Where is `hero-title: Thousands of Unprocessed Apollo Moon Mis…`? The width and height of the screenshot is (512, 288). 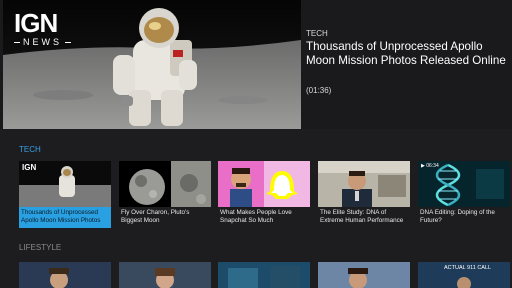
hero-title: Thousands of Unprocessed Apollo Moon Mis… is located at coordinates (406, 54).